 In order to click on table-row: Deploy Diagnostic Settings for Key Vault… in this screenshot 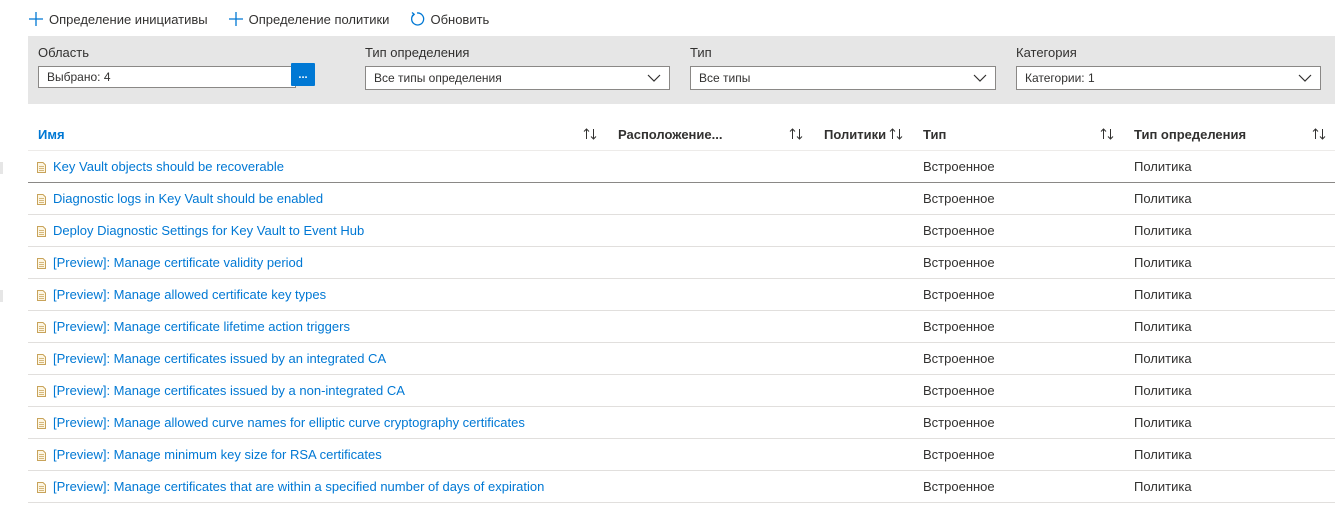, I will do `click(681, 231)`.